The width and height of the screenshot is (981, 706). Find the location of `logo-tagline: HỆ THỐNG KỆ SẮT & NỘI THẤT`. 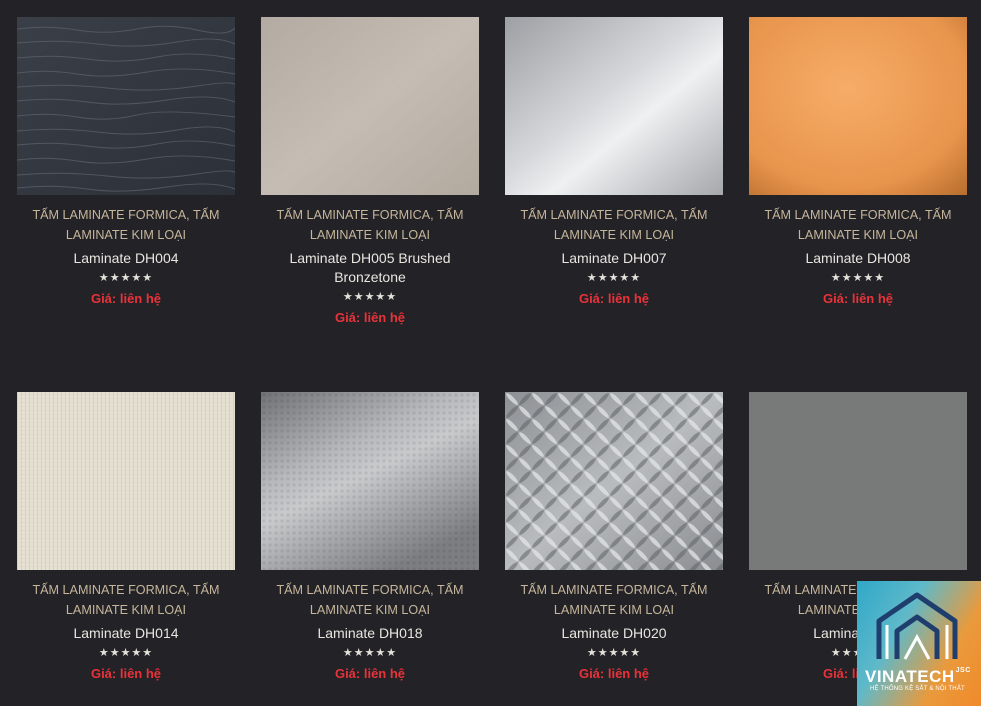

logo-tagline: HỆ THỐNG KỆ SẮT & NỘI THẤT is located at coordinates (917, 689).